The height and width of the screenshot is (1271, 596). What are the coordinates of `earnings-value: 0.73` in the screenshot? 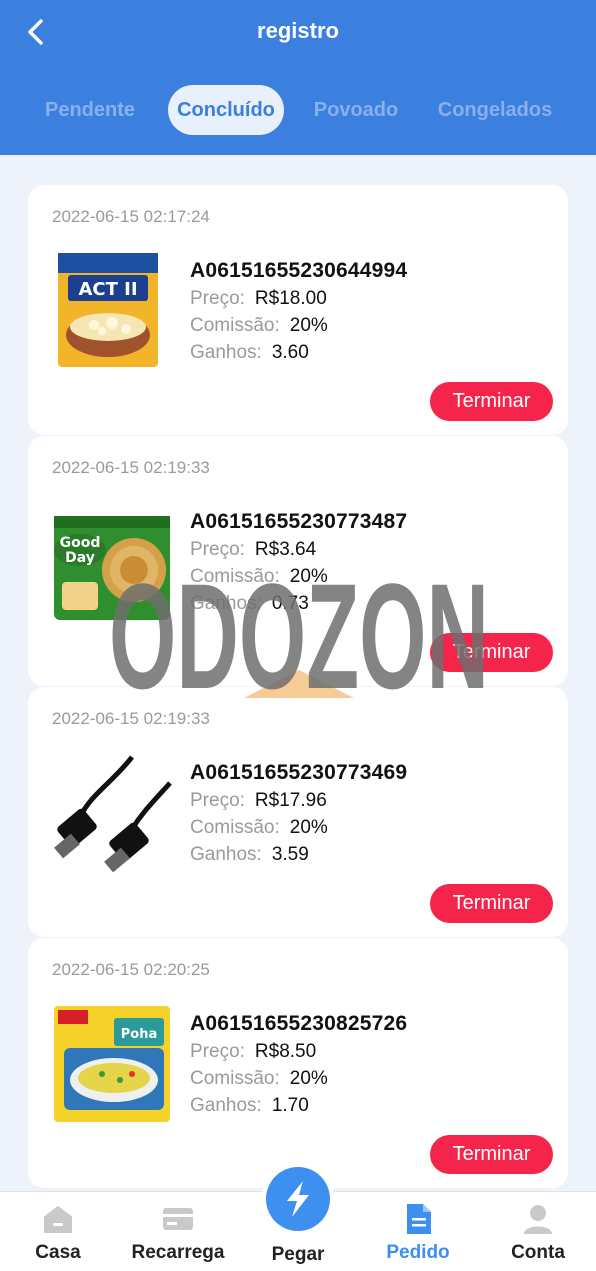 It's located at (290, 603).